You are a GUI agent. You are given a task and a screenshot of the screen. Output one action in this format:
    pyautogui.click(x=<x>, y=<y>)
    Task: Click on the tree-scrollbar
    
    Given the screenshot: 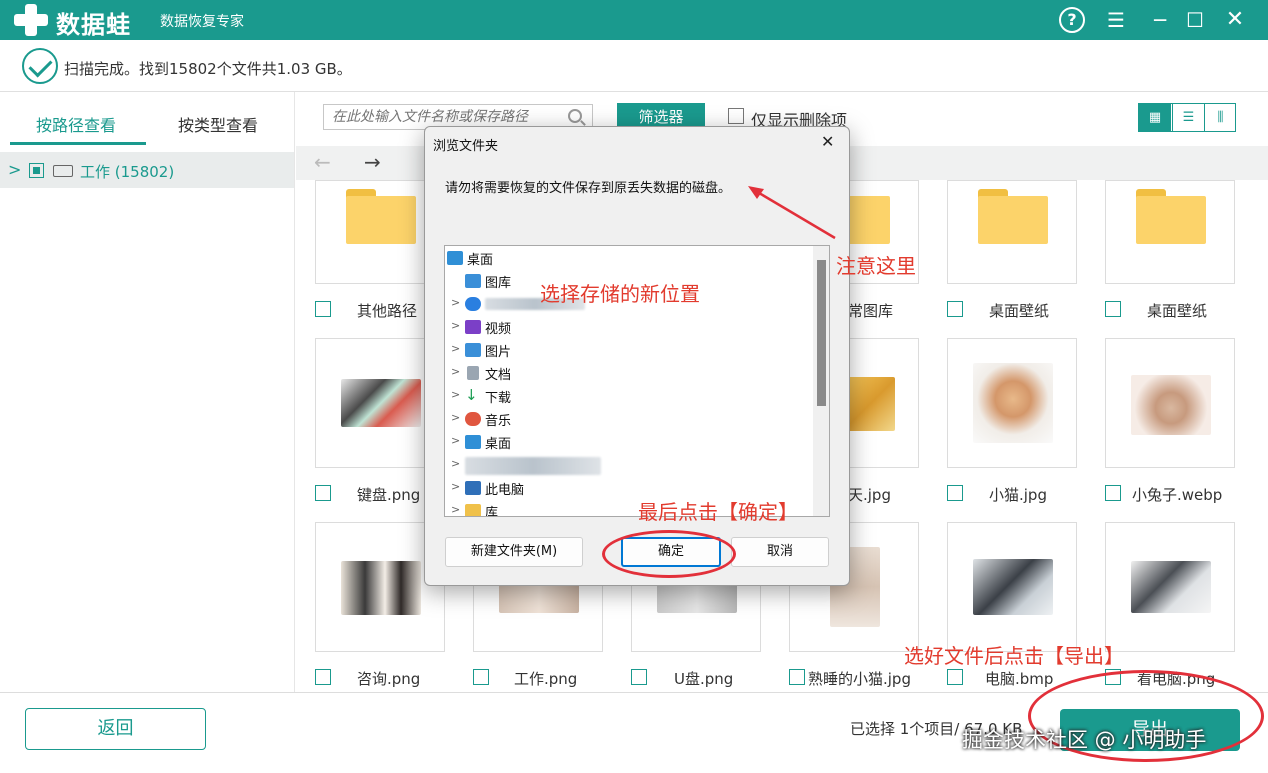 What is the action you would take?
    pyautogui.click(x=821, y=381)
    